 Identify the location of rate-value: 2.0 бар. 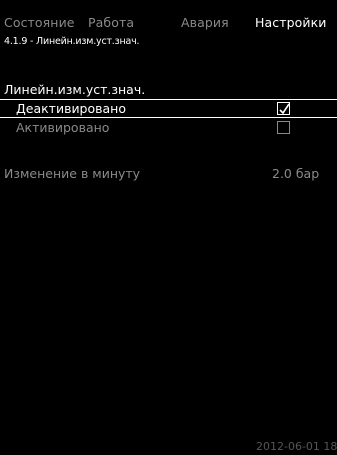
(295, 173).